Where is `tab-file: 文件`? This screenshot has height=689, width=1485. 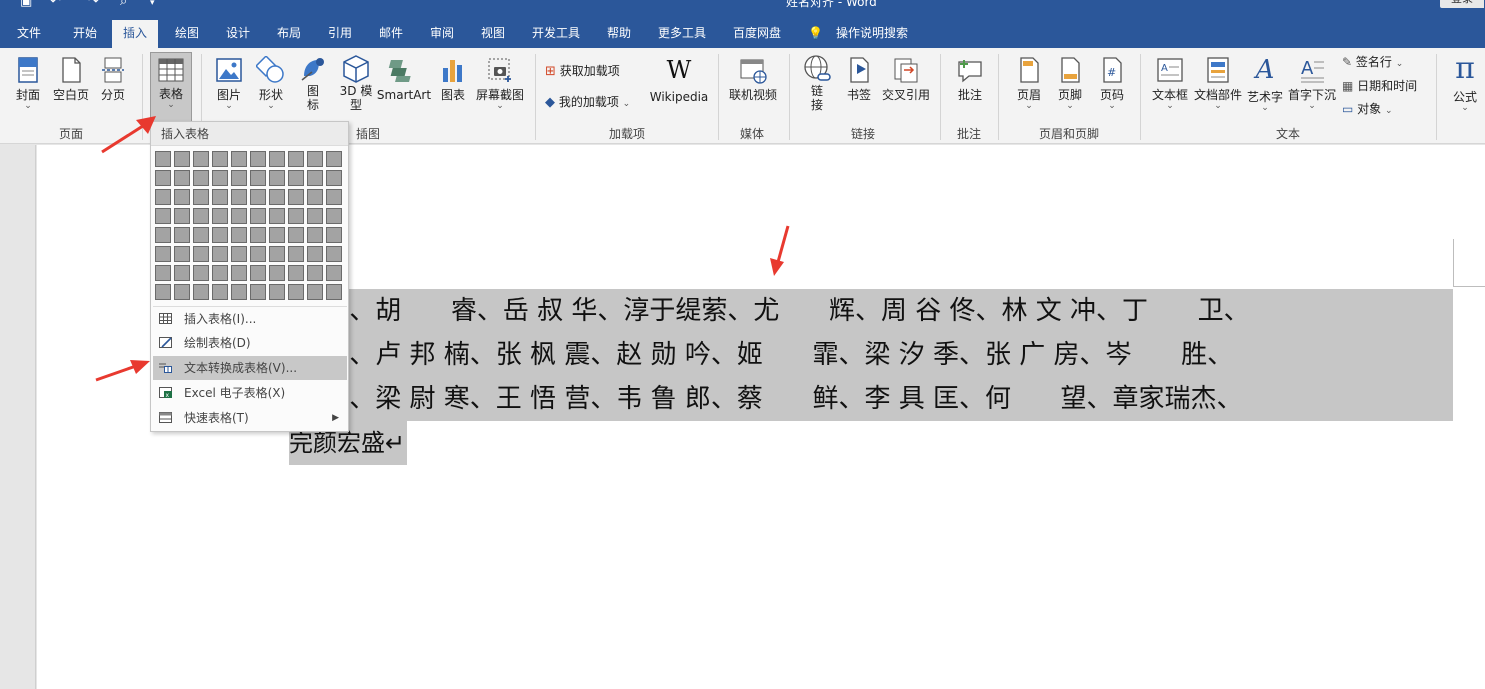
tab-file: 文件 is located at coordinates (29, 35).